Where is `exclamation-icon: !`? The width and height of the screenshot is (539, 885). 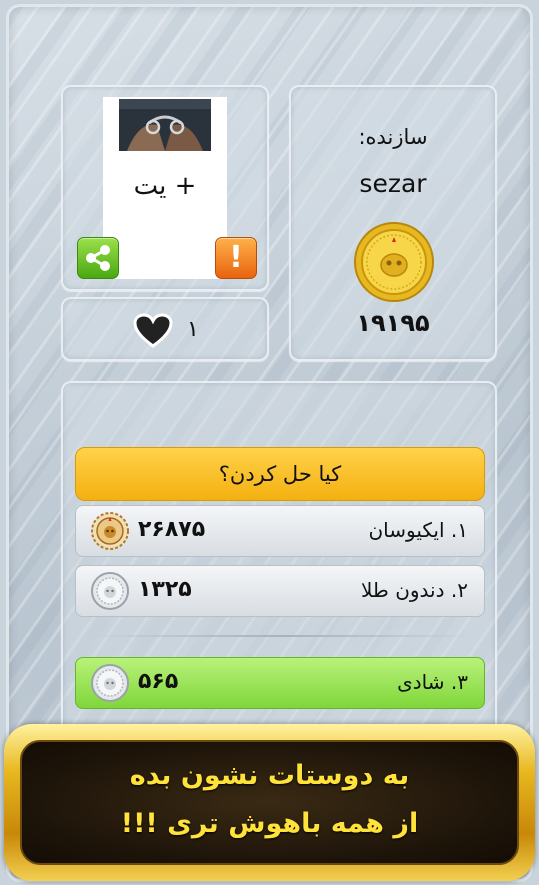 exclamation-icon: ! is located at coordinates (236, 257).